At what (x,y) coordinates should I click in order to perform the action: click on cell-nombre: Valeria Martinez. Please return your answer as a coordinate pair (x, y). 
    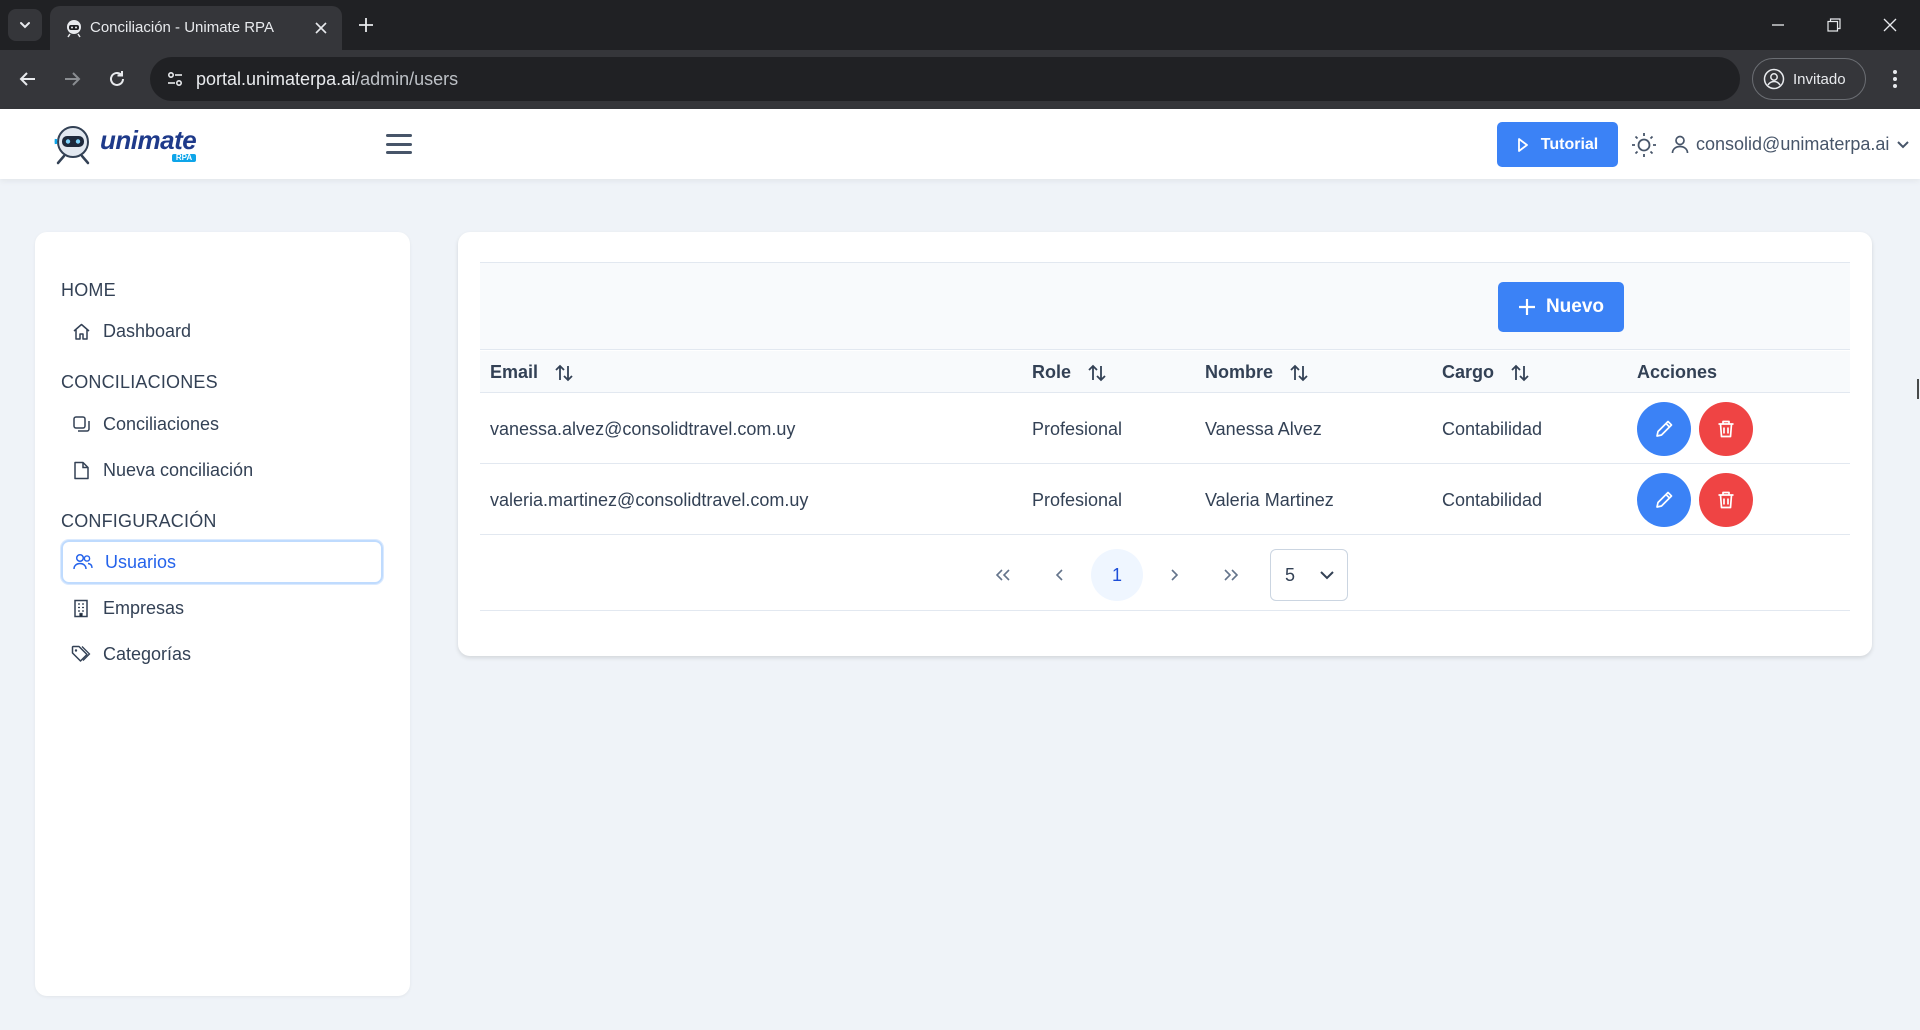
    Looking at the image, I should click on (1269, 500).